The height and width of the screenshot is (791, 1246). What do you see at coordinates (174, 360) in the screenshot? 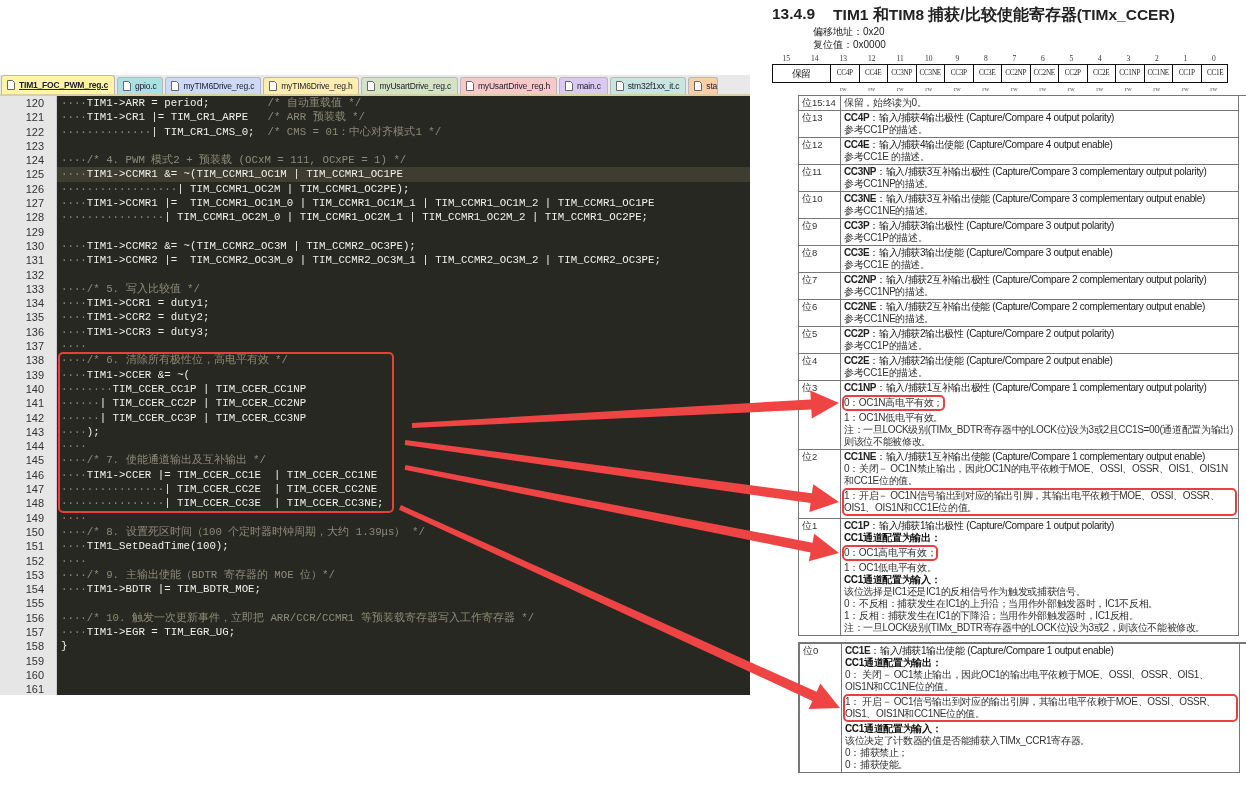
I see `code-line: ····/* 6. 清除所有极性位，高电平有效 */` at bounding box center [174, 360].